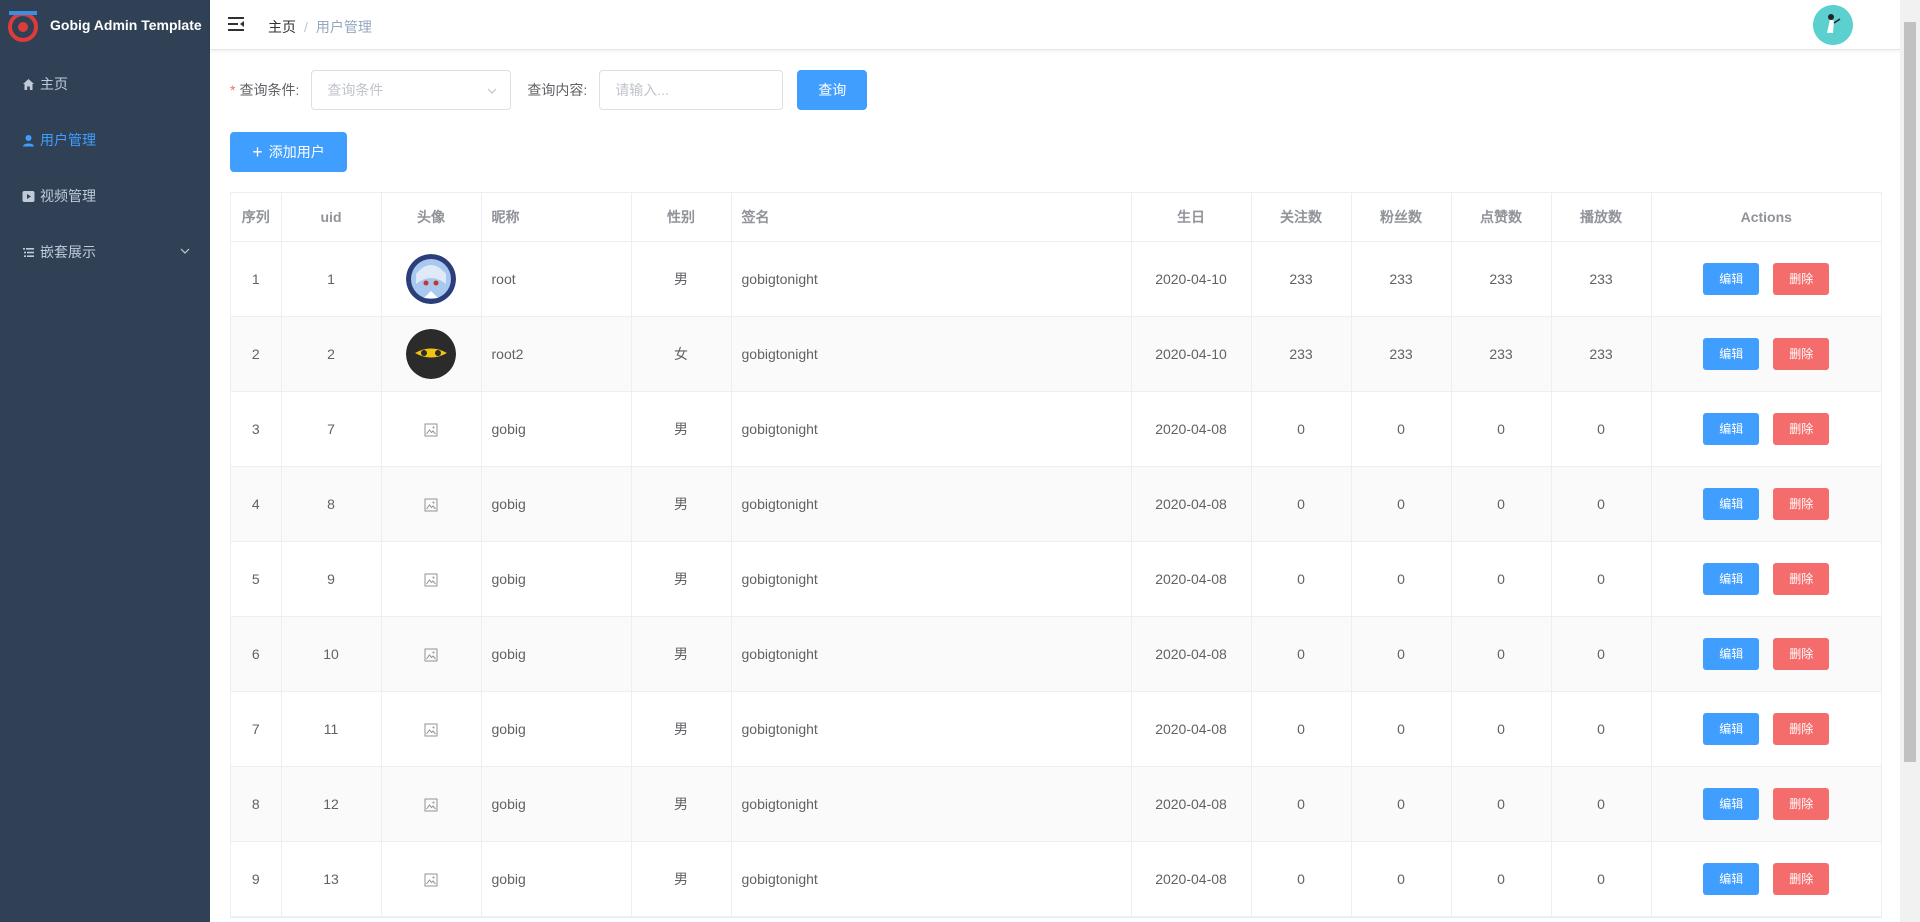 This screenshot has width=1920, height=922. What do you see at coordinates (681, 217) in the screenshot?
I see `column-header: 性别` at bounding box center [681, 217].